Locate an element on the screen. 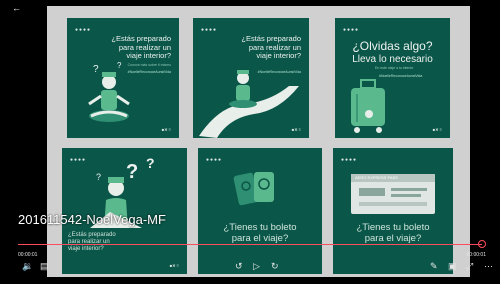 The width and height of the screenshot is (500, 284). suitcase-illustration is located at coordinates (368, 106).